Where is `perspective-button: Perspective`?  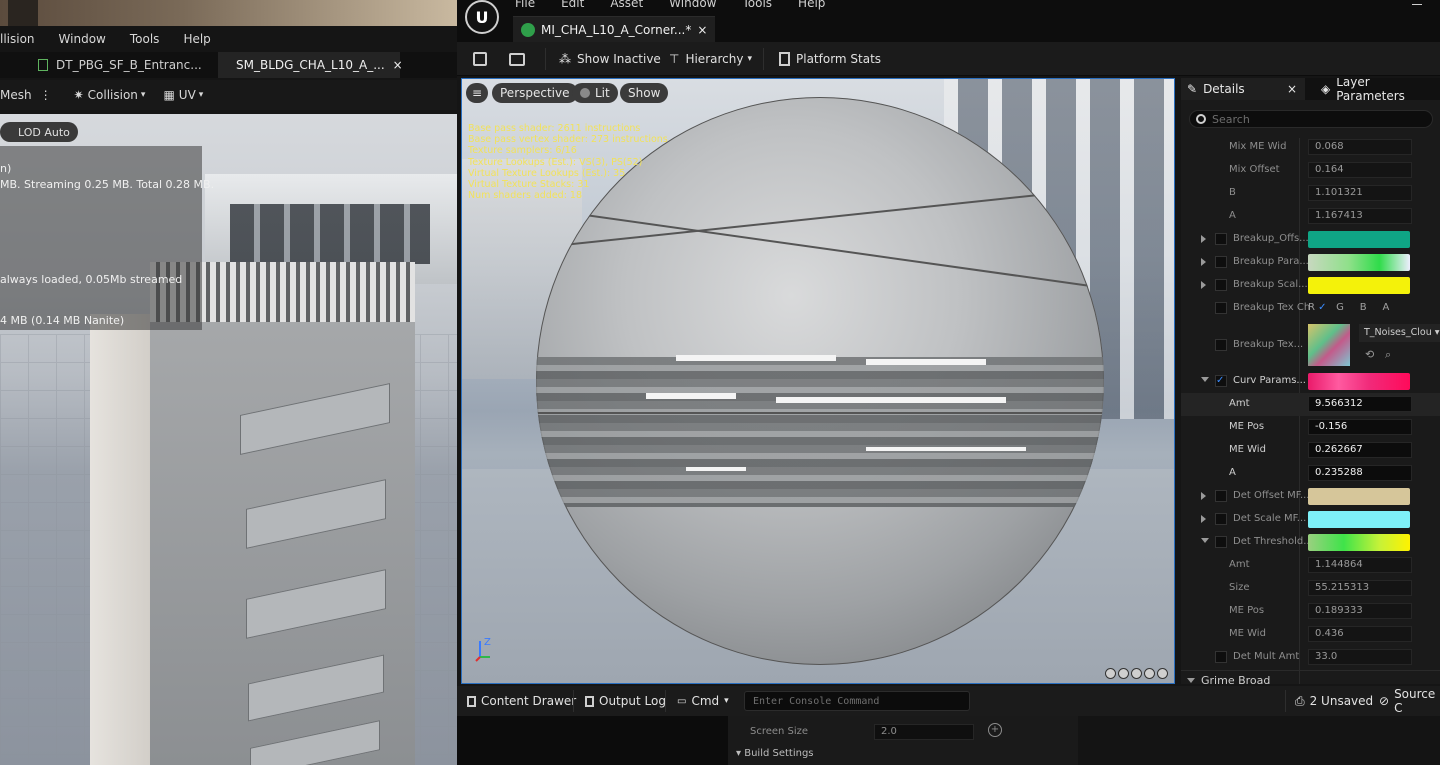 perspective-button: Perspective is located at coordinates (535, 93).